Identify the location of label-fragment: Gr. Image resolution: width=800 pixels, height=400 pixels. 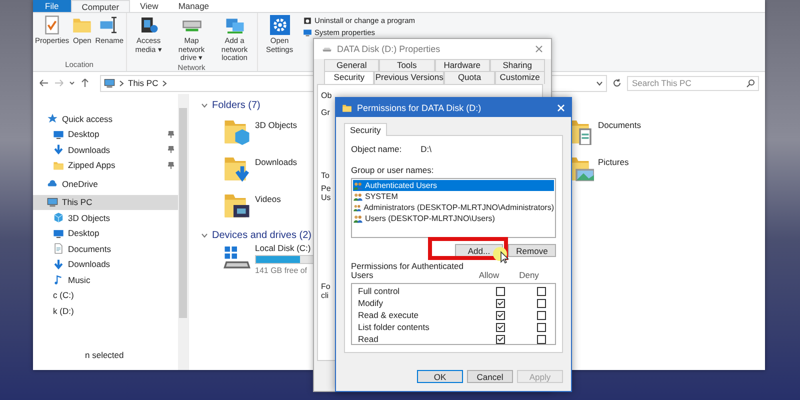
(325, 112).